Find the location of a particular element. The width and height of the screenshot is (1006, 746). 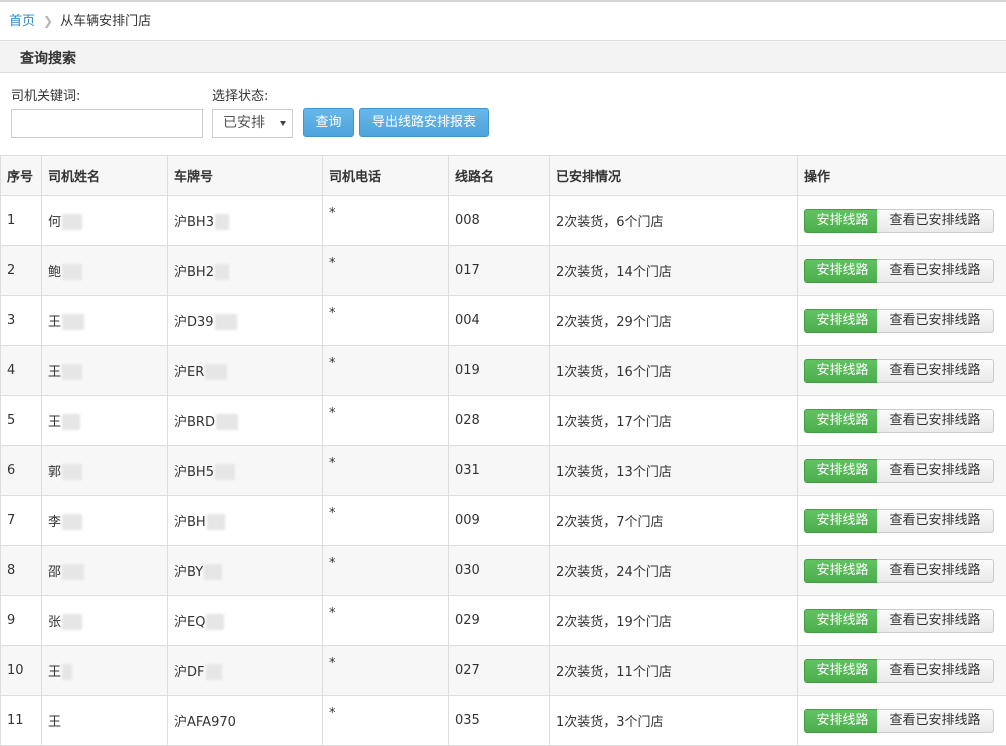

status-select-value: 已安排 is located at coordinates (244, 123).